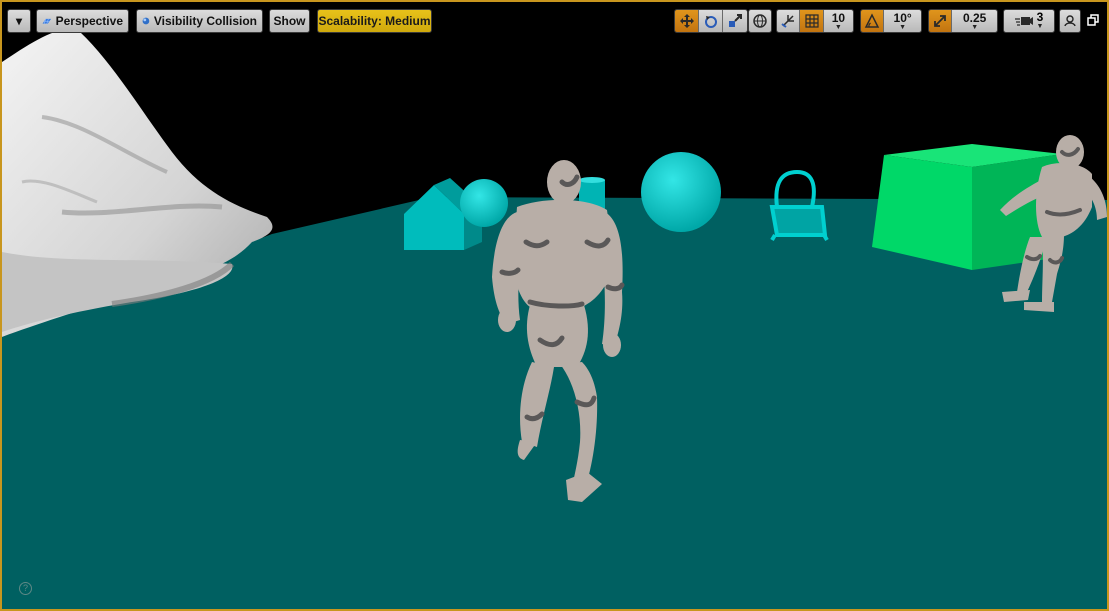  I want to click on scale-snap-button, so click(941, 21).